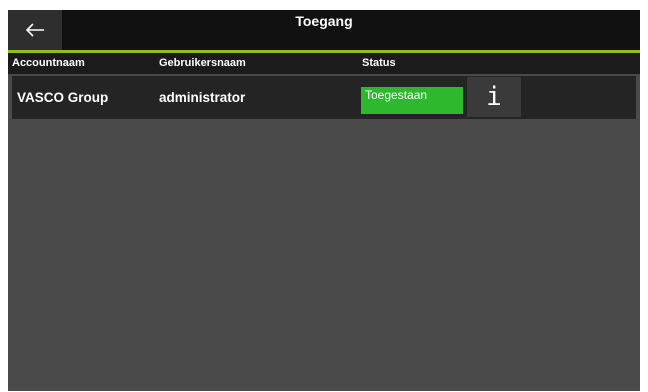 The width and height of the screenshot is (648, 392). I want to click on title-bar: Toegang, so click(324, 30).